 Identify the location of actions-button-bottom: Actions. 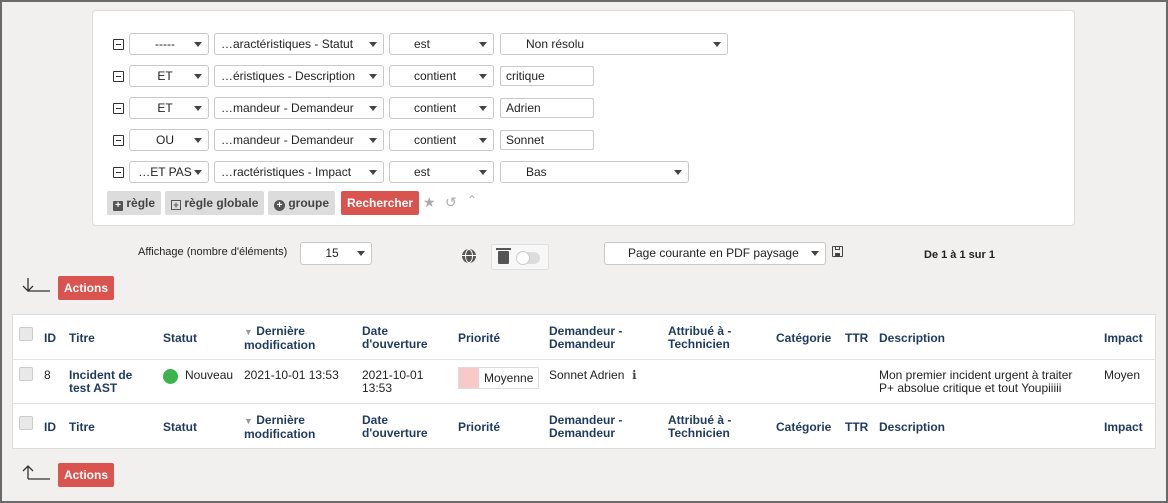
(86, 475).